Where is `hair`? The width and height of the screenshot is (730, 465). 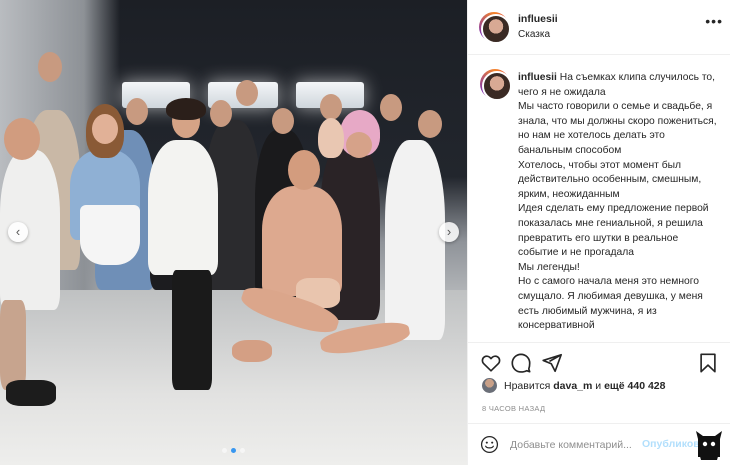 hair is located at coordinates (186, 109).